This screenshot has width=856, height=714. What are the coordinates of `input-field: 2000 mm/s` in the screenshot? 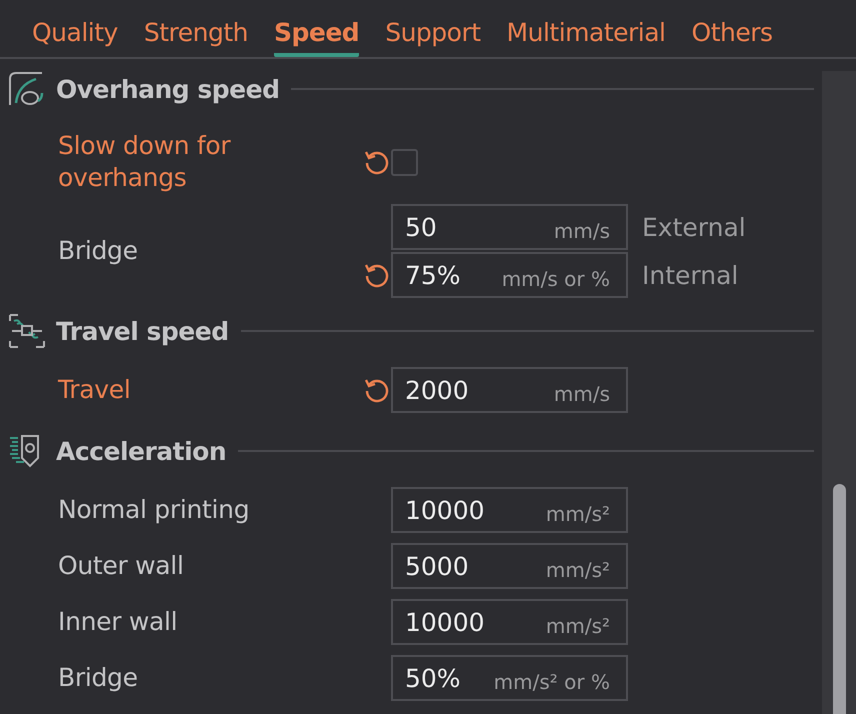 It's located at (509, 390).